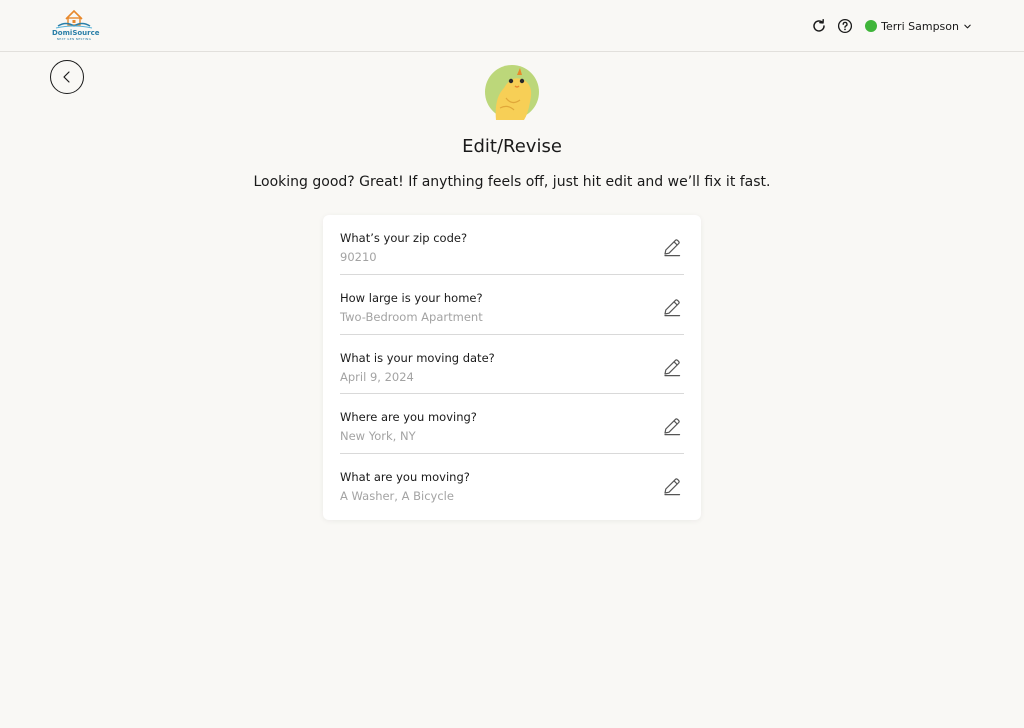 This screenshot has height=728, width=1024. Describe the element at coordinates (397, 496) in the screenshot. I see `answer-value: A Washer, A Bicycle` at that location.